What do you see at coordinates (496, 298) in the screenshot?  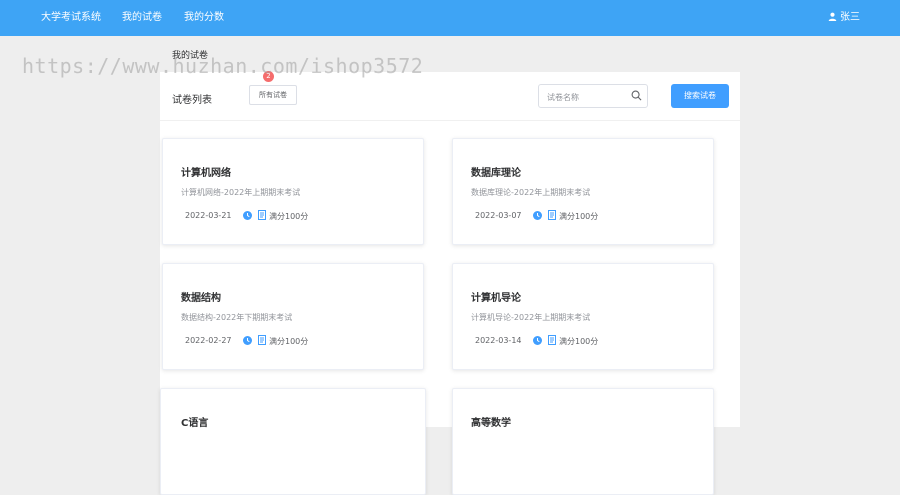 I see `exam-title: 计算机导论` at bounding box center [496, 298].